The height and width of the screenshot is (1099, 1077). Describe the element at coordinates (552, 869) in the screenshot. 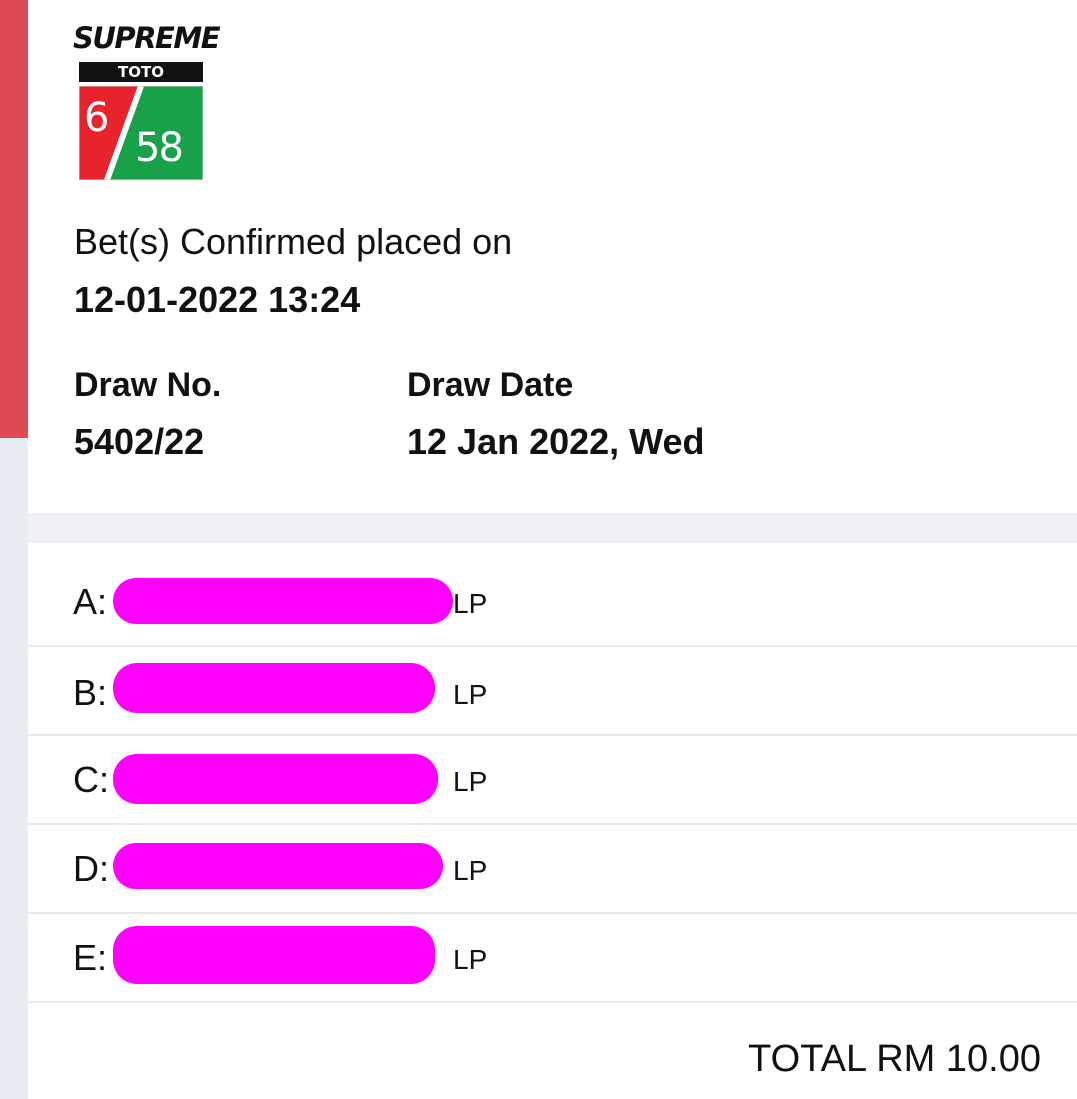

I see `bet-row-d: D: LP` at that location.